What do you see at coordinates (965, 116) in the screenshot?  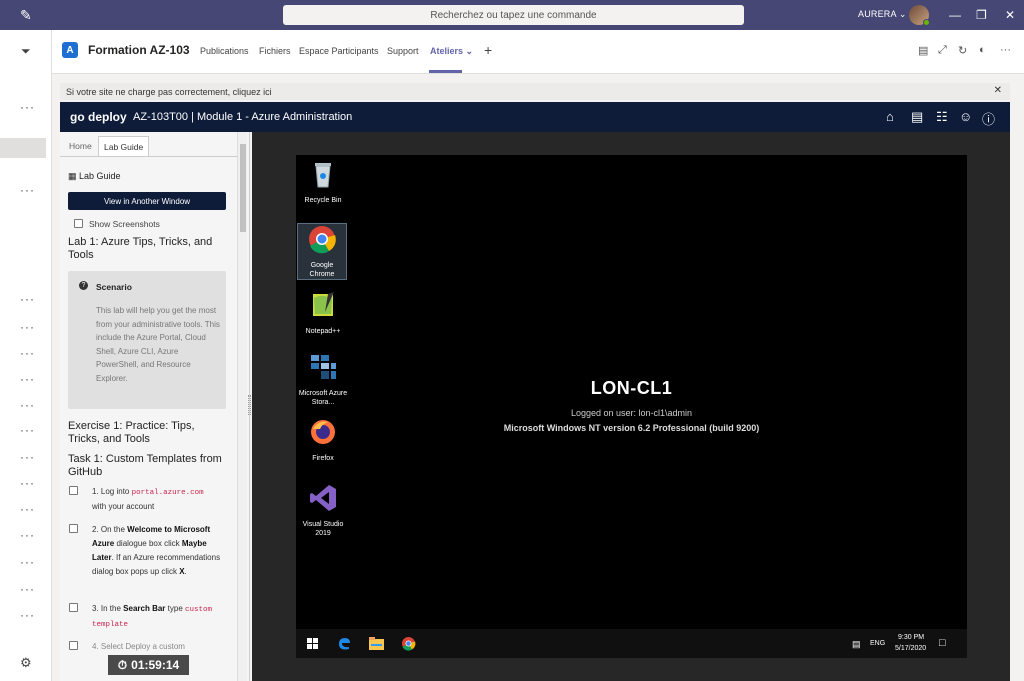 I see `user-icon: ☺` at bounding box center [965, 116].